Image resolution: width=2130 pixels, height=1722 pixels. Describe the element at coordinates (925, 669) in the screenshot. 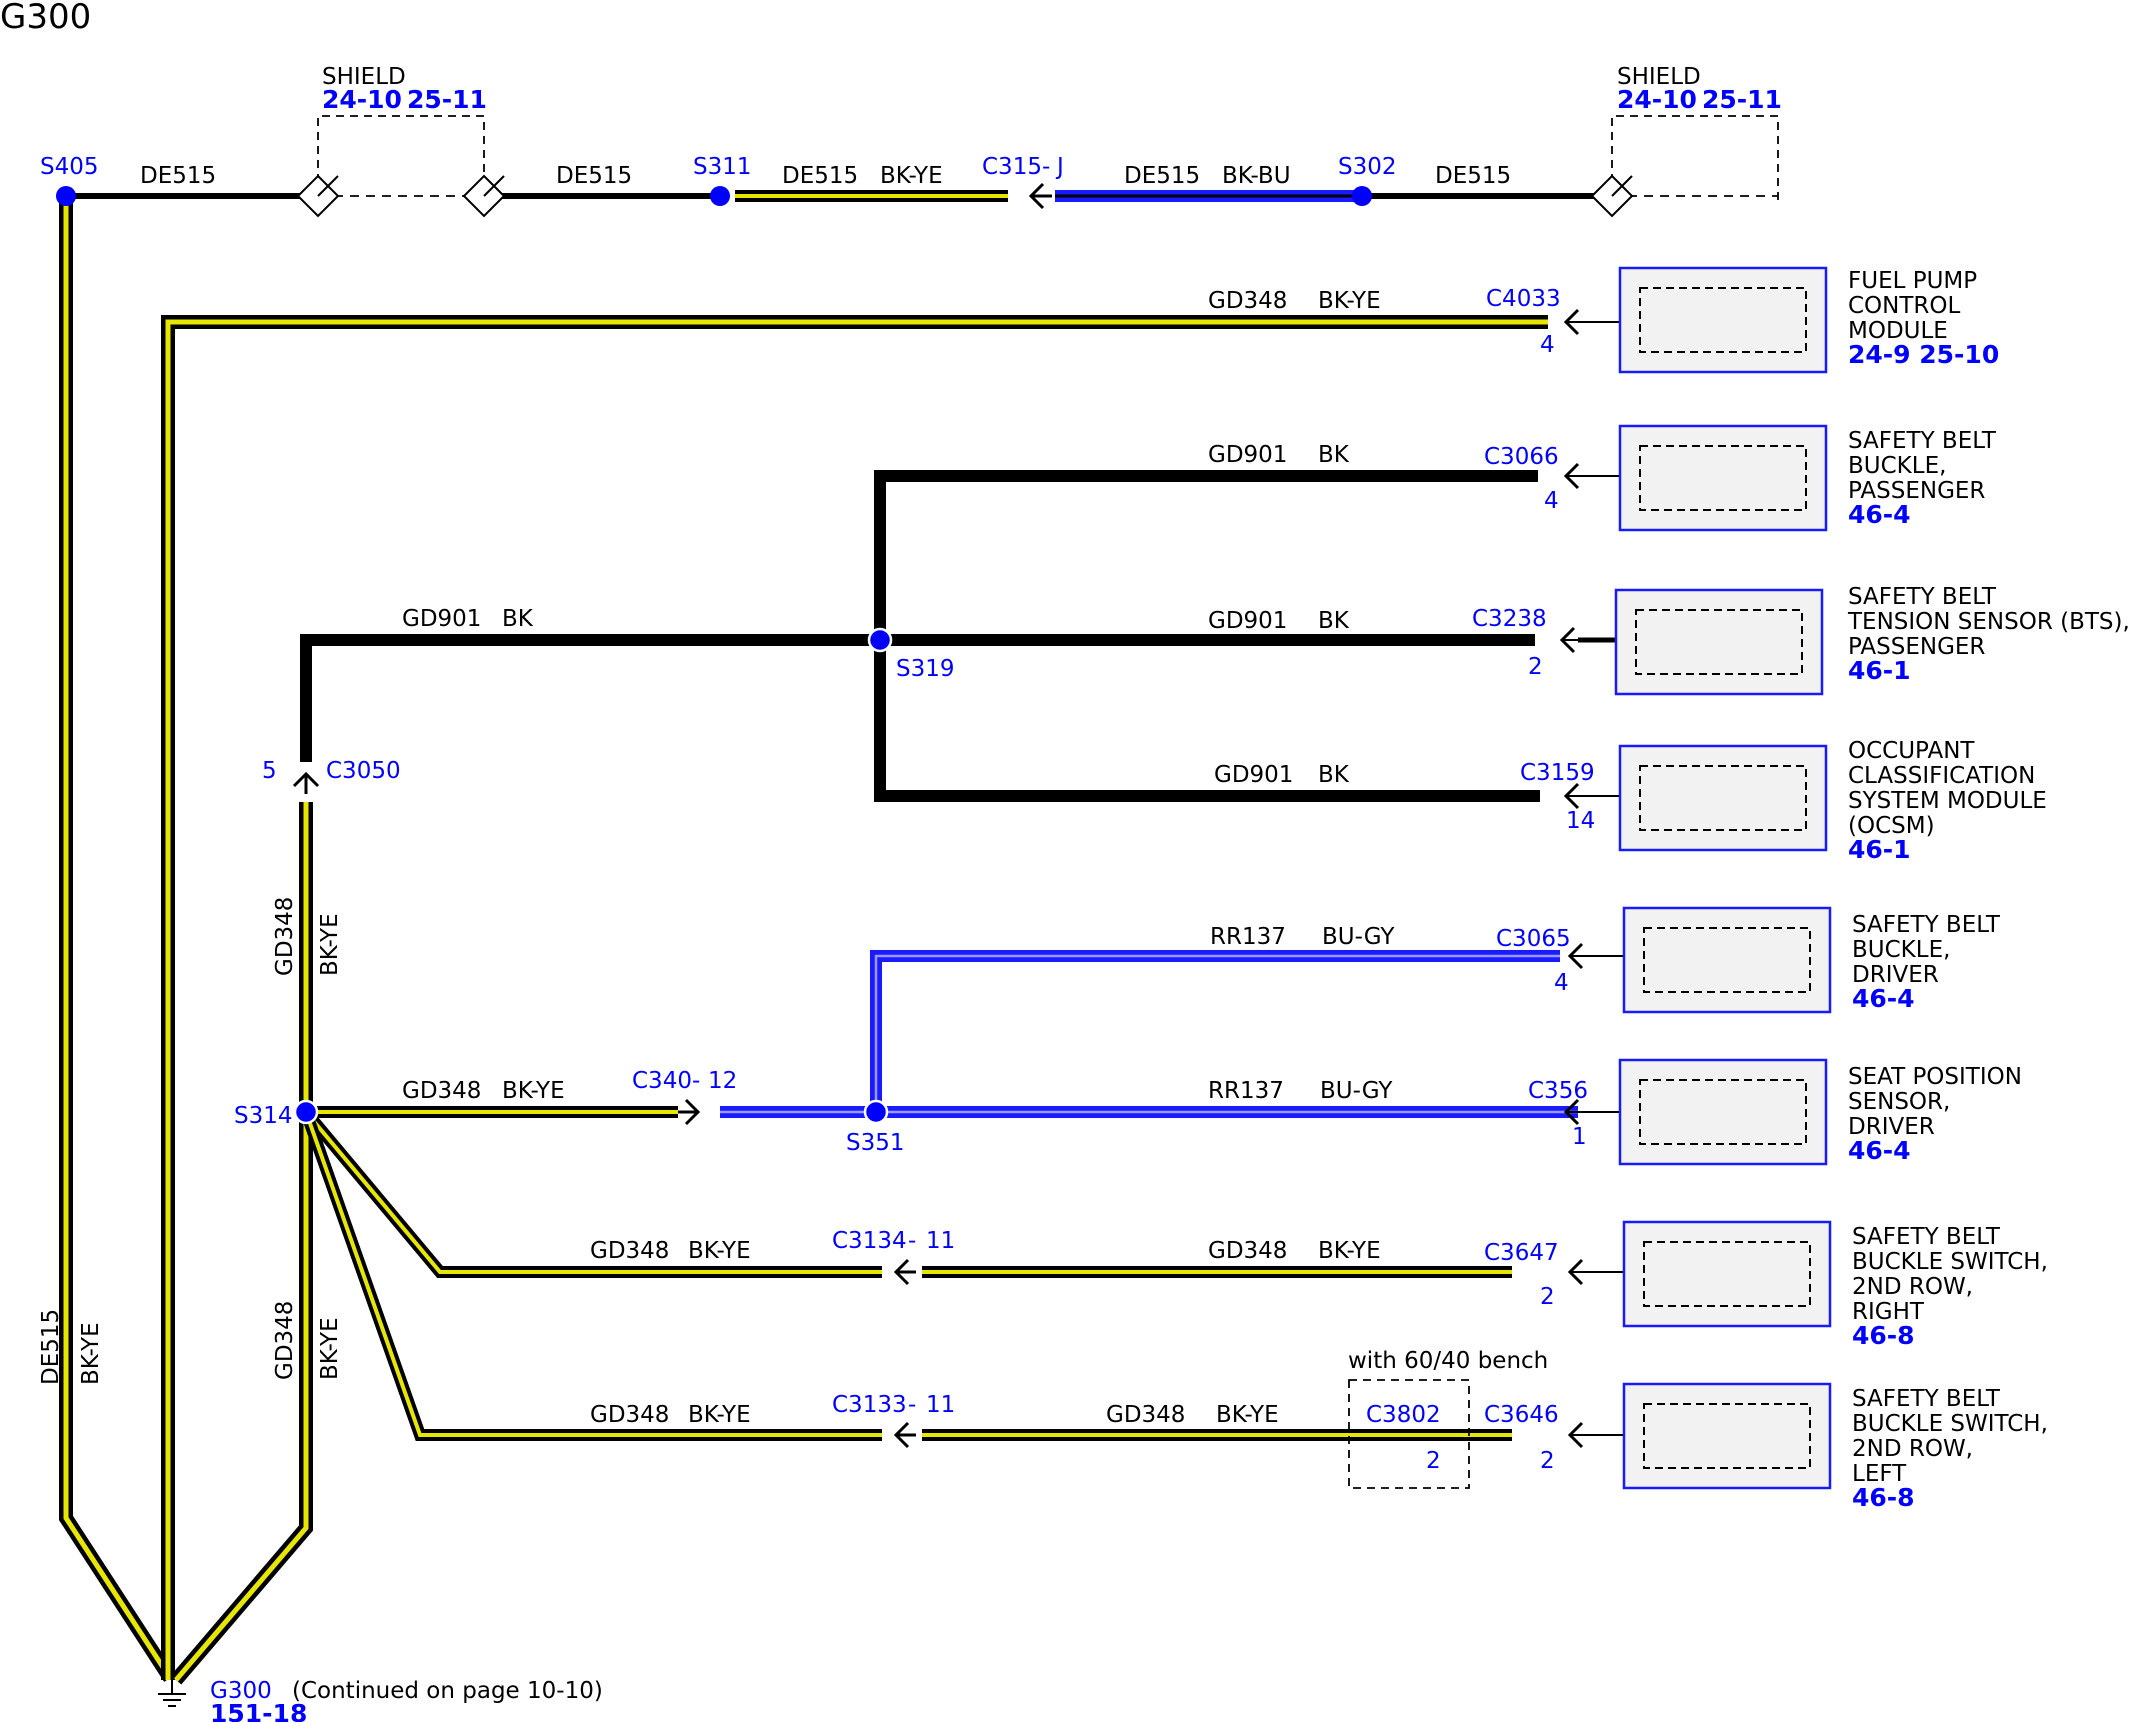

I see `splice-label: S319` at that location.